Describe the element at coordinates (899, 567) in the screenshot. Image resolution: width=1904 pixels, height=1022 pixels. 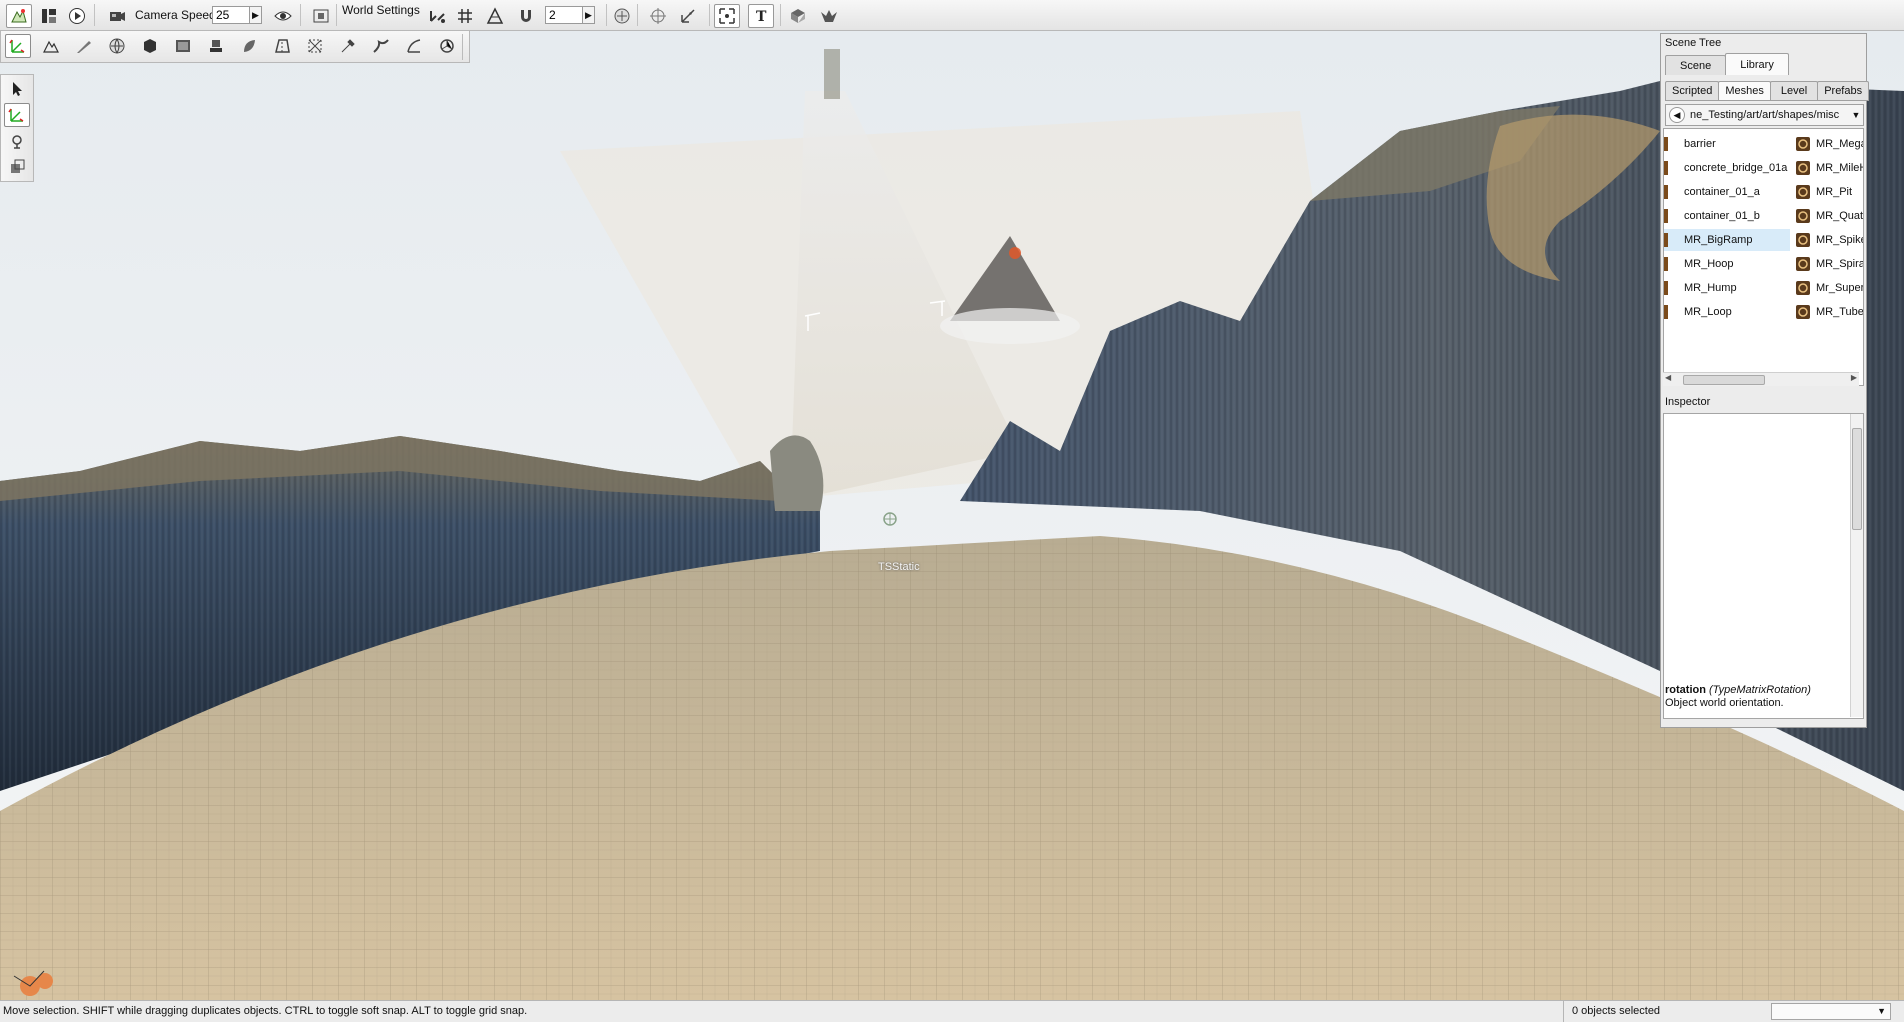
I see `tsstatic-object-label: TSStatic` at that location.